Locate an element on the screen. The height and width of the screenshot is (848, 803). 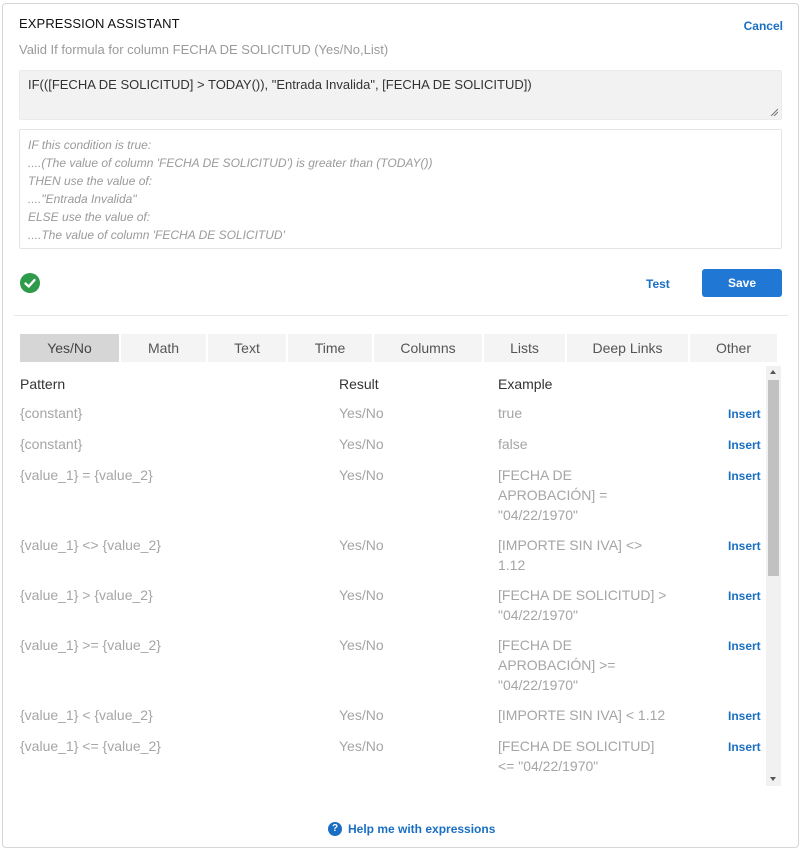
example-cell: [FECHA DE APROBACIÓN] >= "04/22/1970" is located at coordinates (556, 665).